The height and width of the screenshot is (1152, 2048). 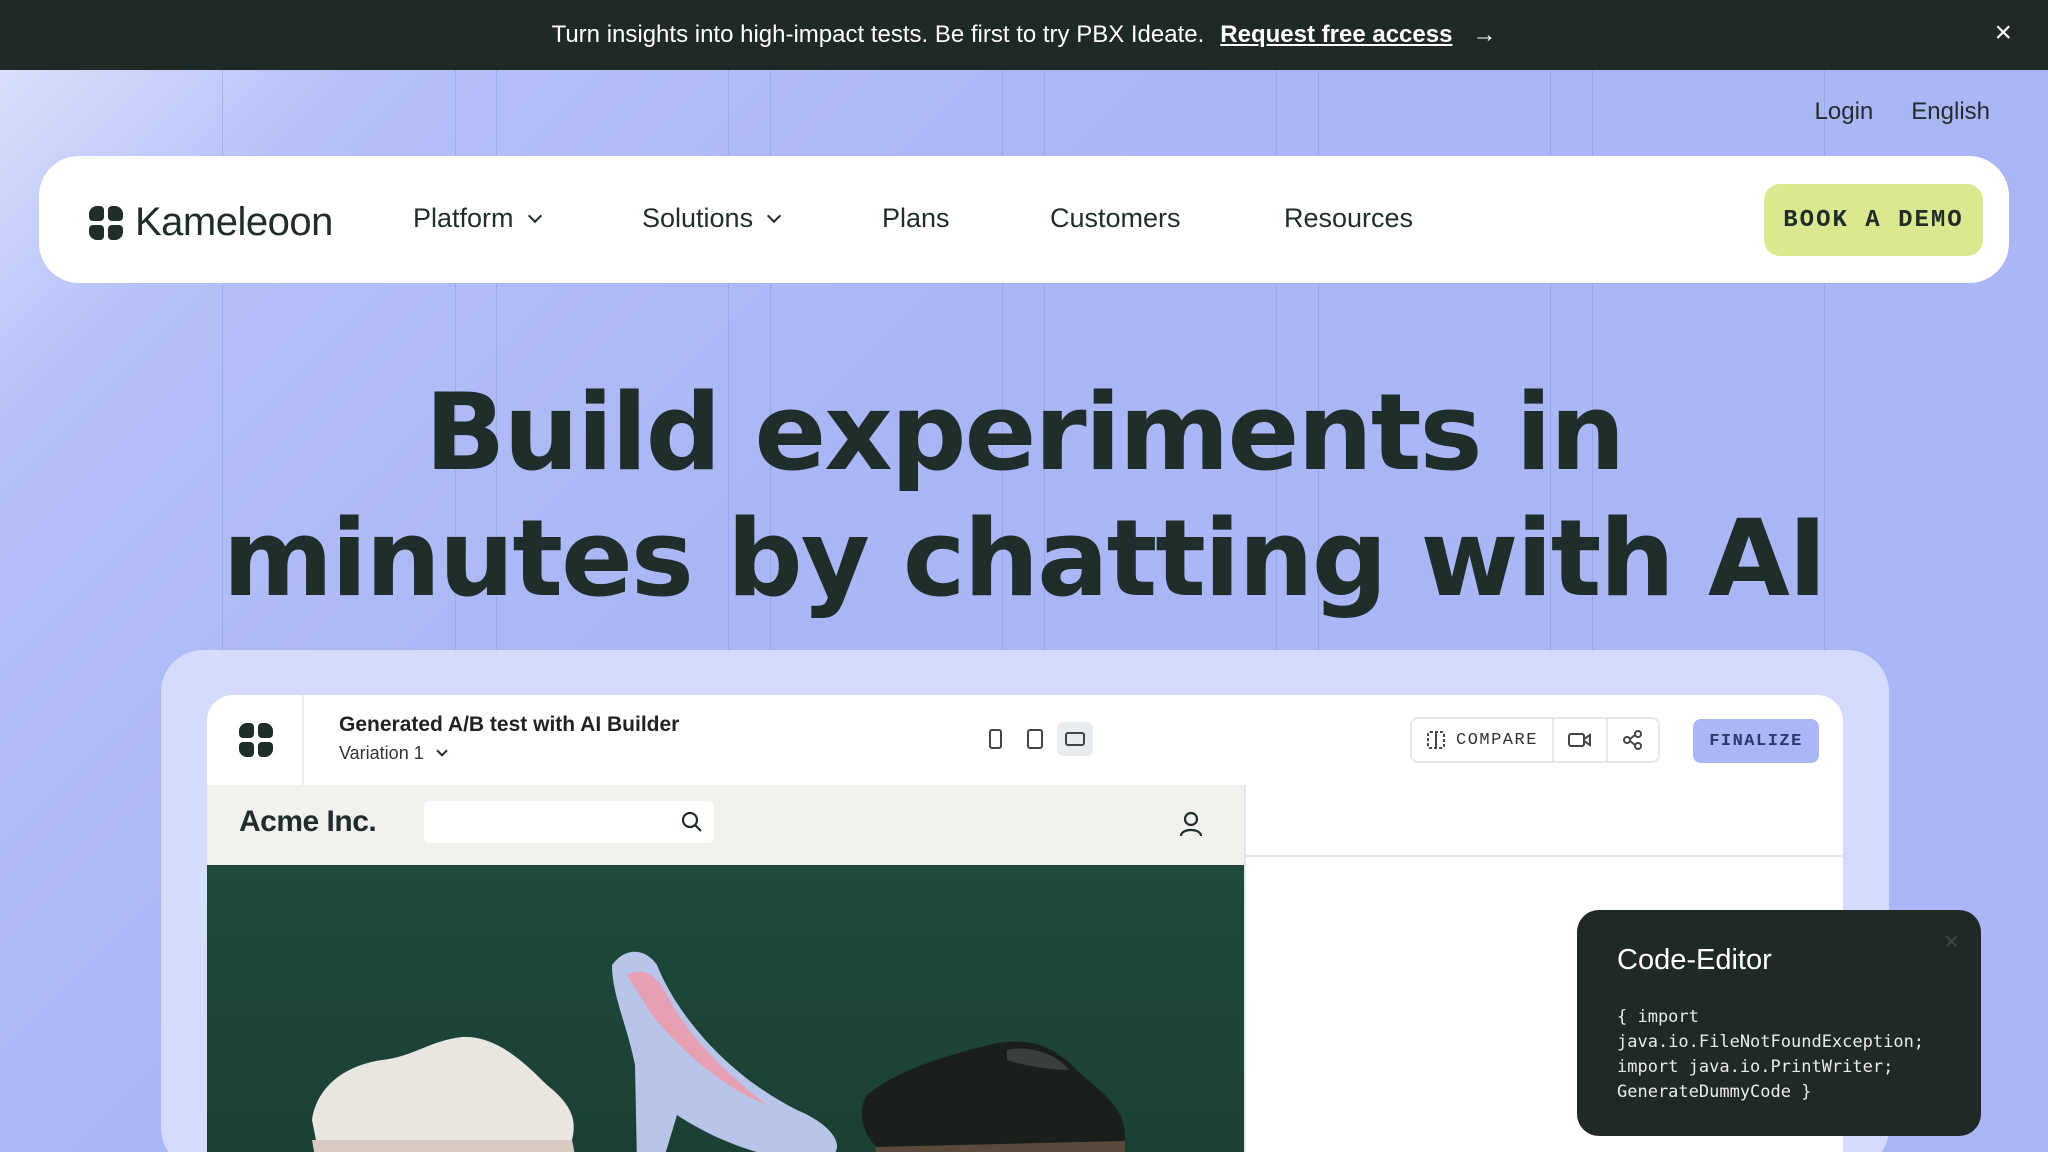 I want to click on desktop-icon, so click(x=1075, y=739).